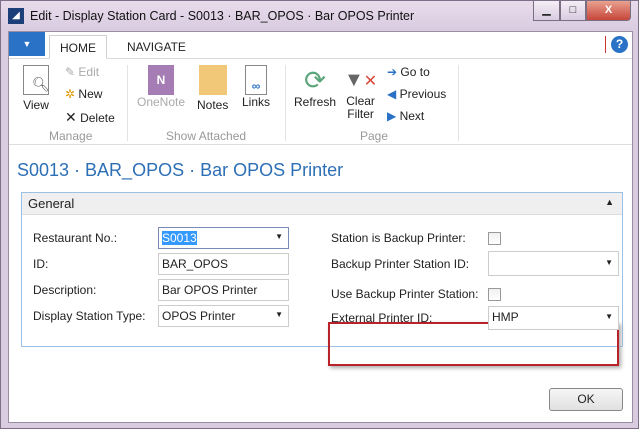  Describe the element at coordinates (361, 80) in the screenshot. I see `clear-filter-icon: ▼✕` at that location.